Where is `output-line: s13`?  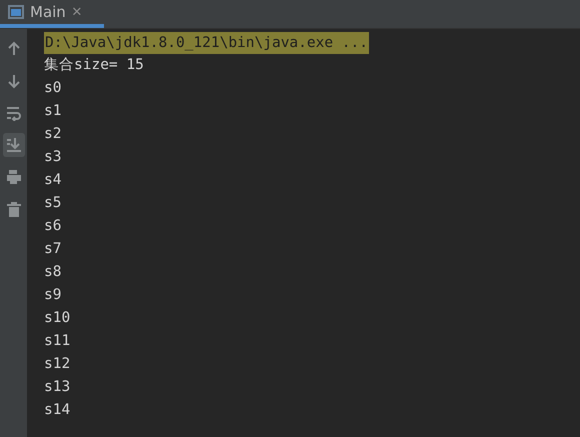
output-line: s13 is located at coordinates (57, 387).